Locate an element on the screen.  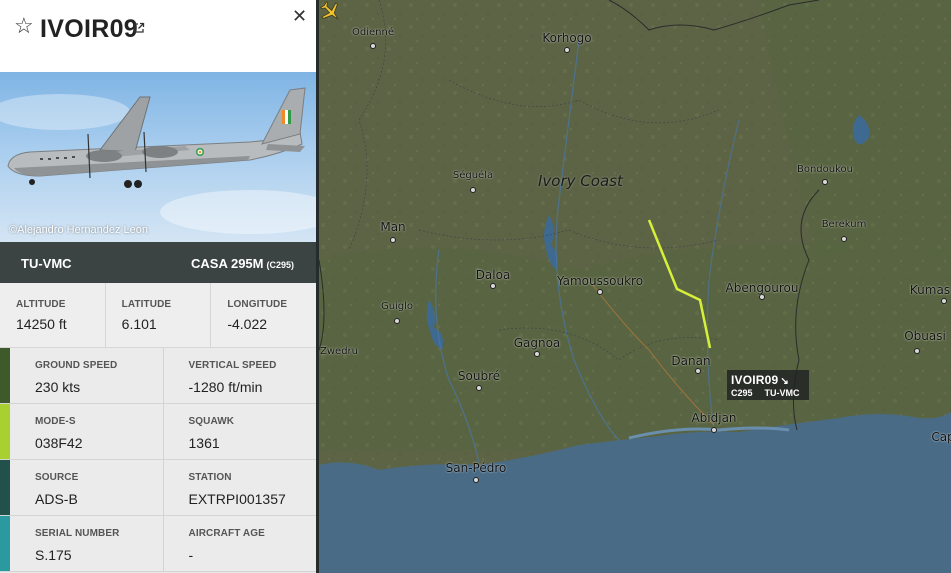
aircraft-type-name: CASA 295M is located at coordinates (227, 263).